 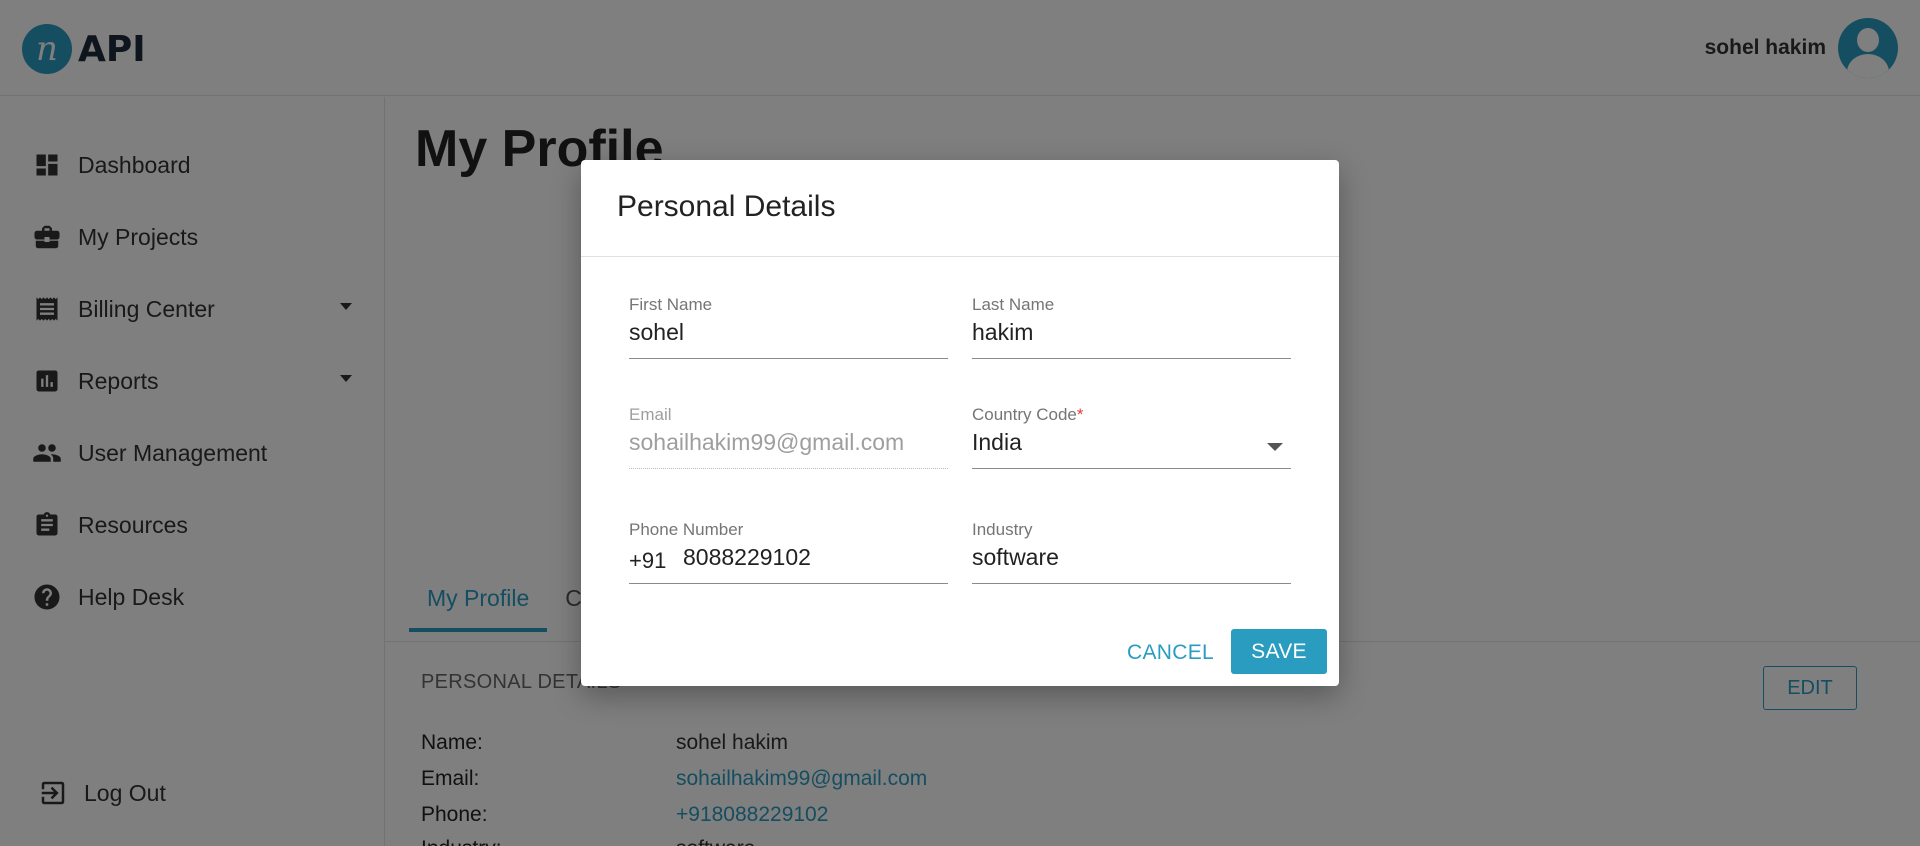 What do you see at coordinates (648, 560) in the screenshot?
I see `phone-prefix: +91` at bounding box center [648, 560].